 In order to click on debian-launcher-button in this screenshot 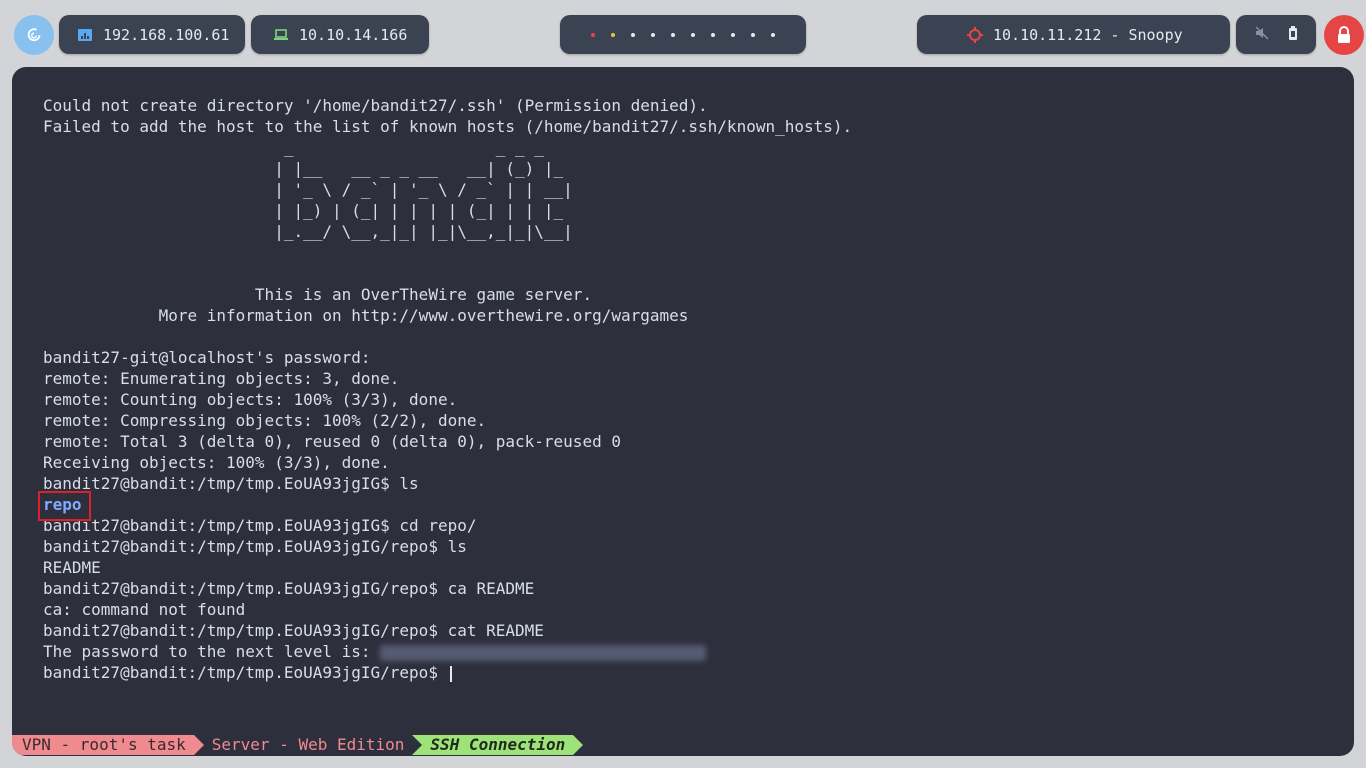, I will do `click(34, 35)`.